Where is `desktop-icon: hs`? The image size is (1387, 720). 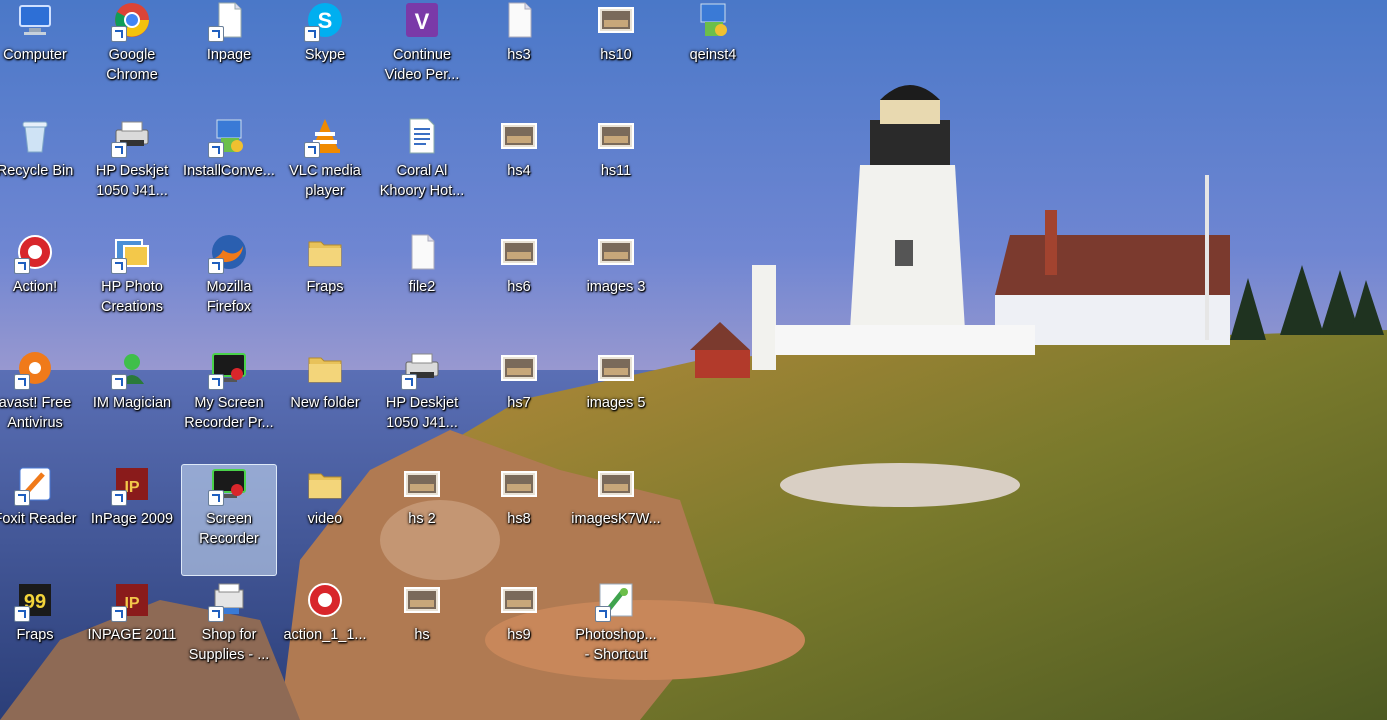
desktop-icon: hs is located at coordinates (422, 636).